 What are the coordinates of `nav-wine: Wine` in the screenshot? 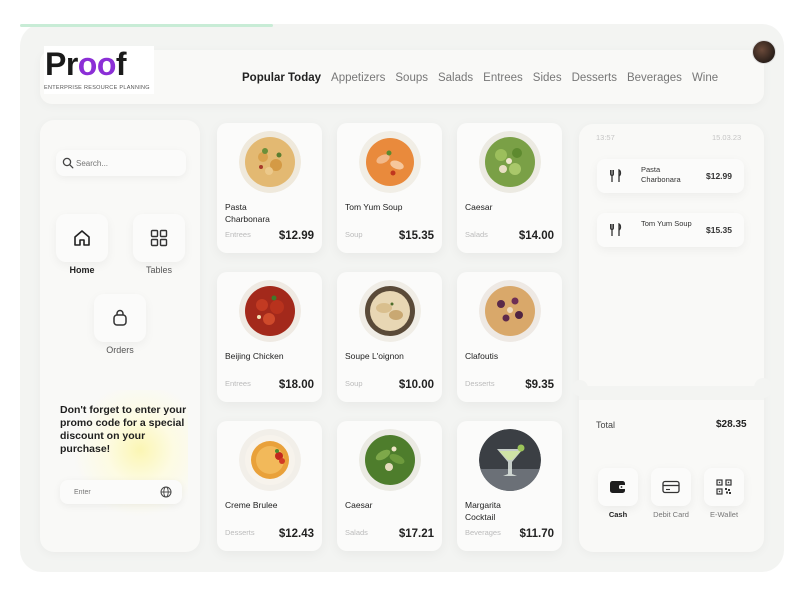 It's located at (705, 78).